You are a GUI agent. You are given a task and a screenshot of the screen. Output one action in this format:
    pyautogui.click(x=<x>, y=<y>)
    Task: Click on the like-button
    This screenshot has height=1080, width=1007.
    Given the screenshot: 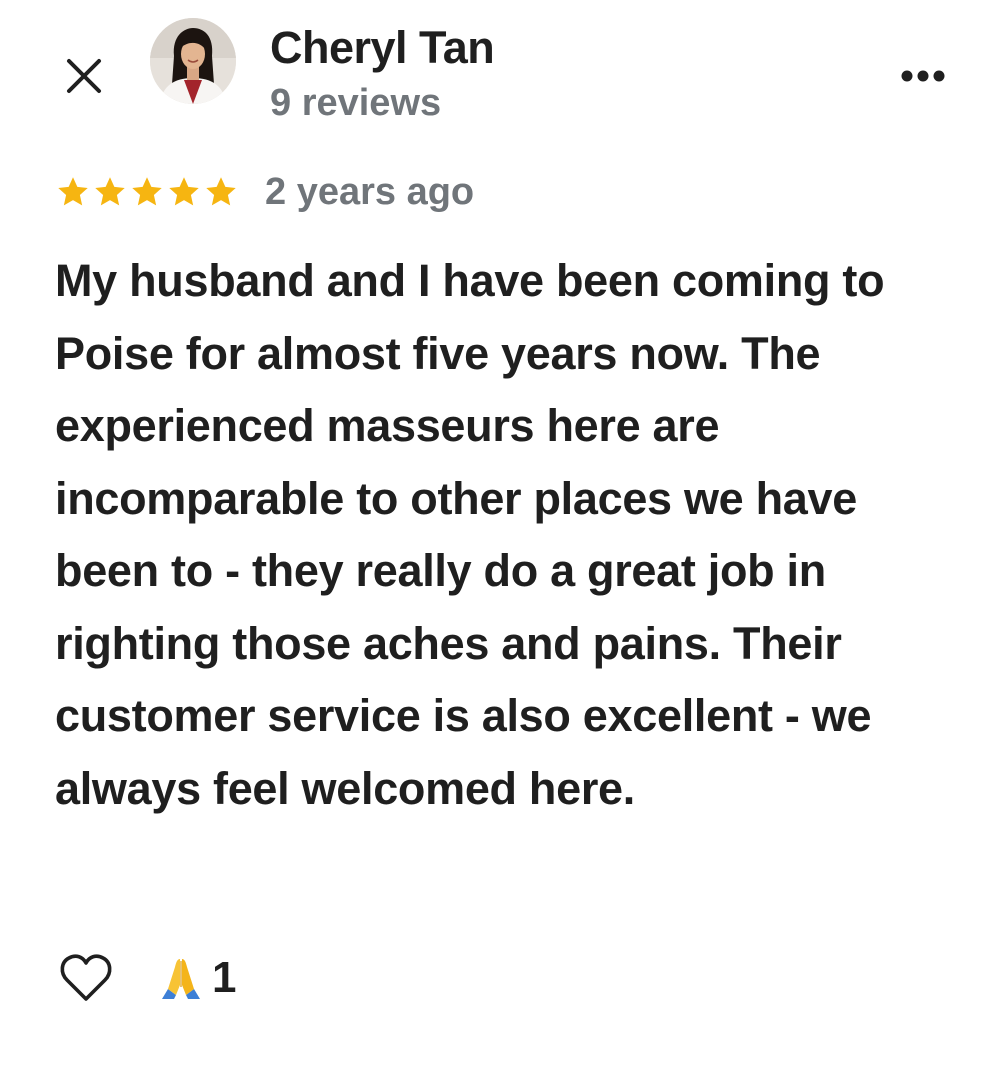 What is the action you would take?
    pyautogui.click(x=86, y=978)
    